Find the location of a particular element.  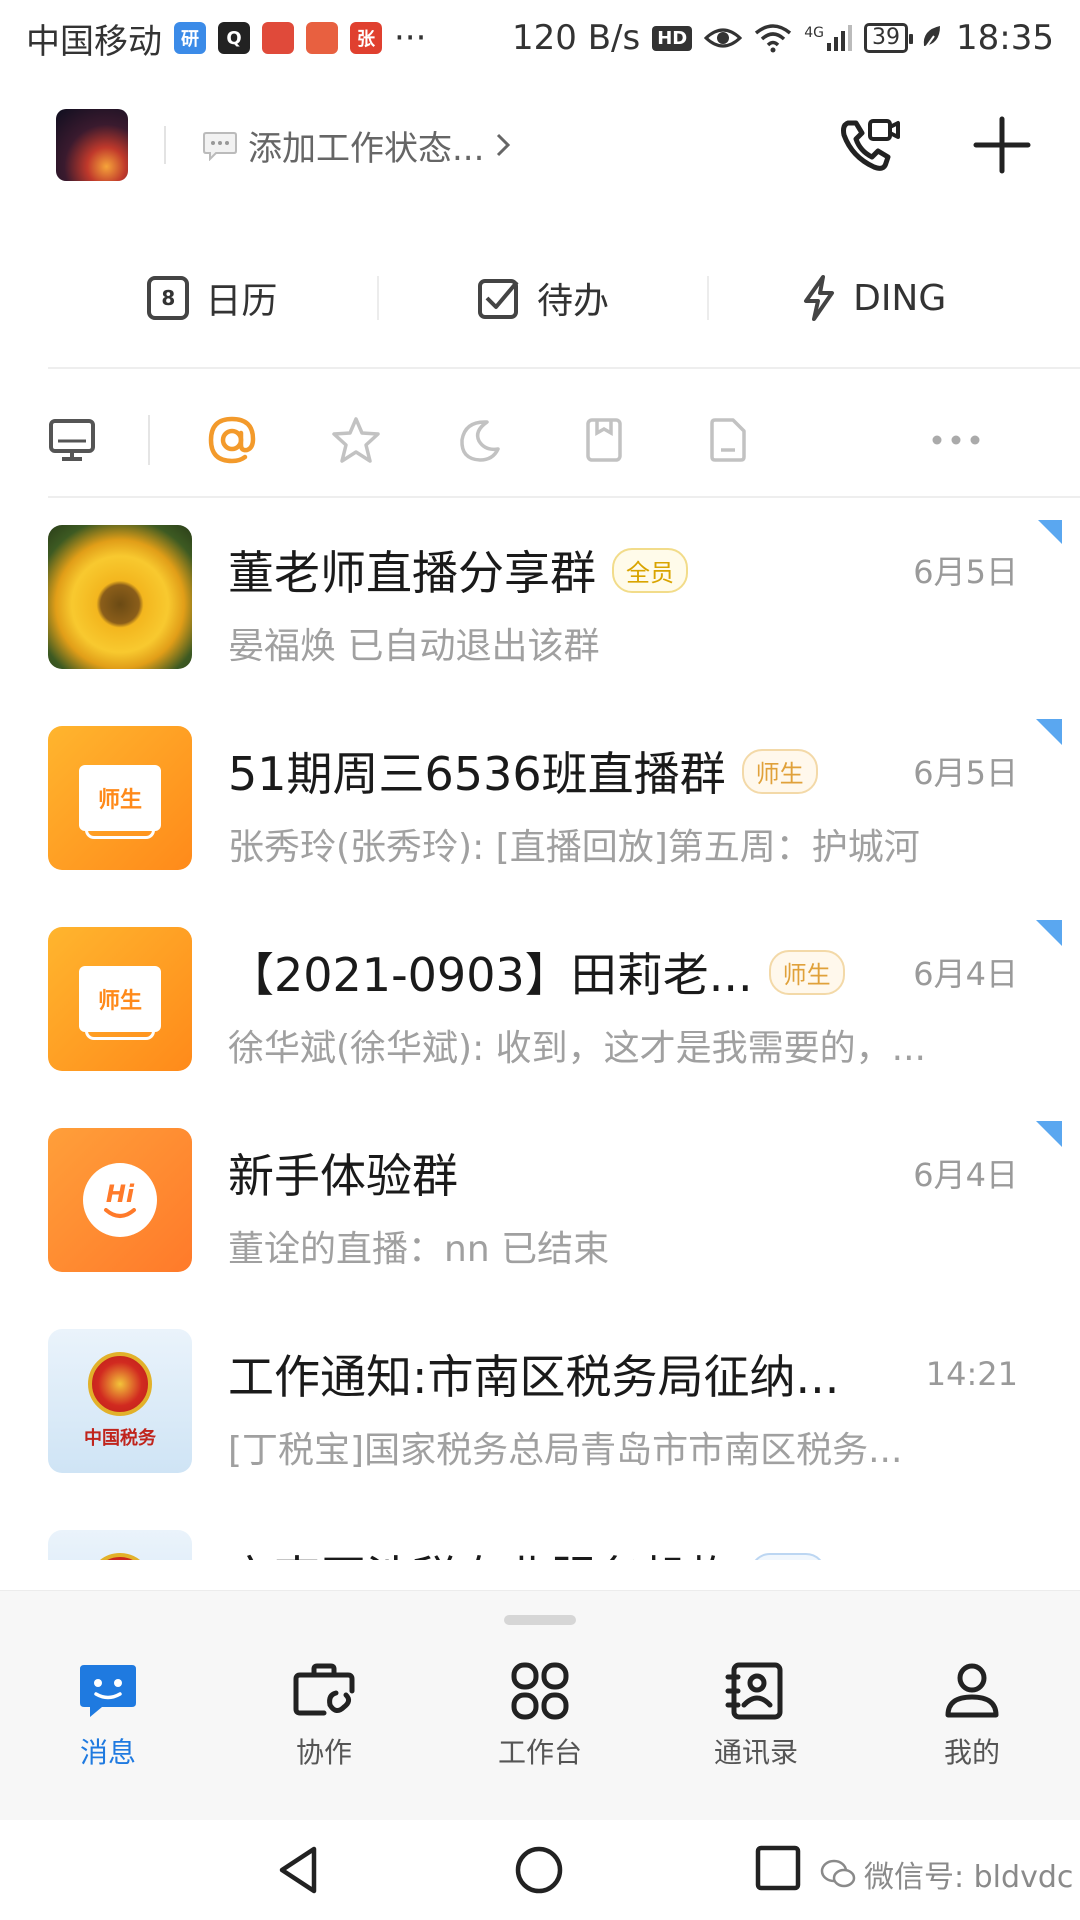

tab-label: 通讯录 is located at coordinates (755, 1752).